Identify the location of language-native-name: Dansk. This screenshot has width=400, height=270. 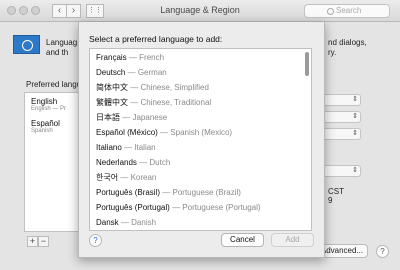
(107, 222).